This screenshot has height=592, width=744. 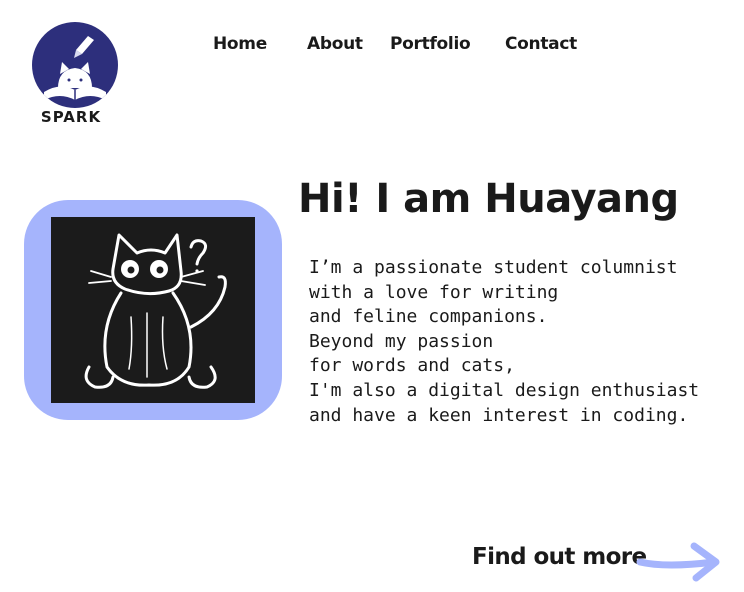 What do you see at coordinates (499, 415) in the screenshot?
I see `bio-line: and have a keen interest in coding.` at bounding box center [499, 415].